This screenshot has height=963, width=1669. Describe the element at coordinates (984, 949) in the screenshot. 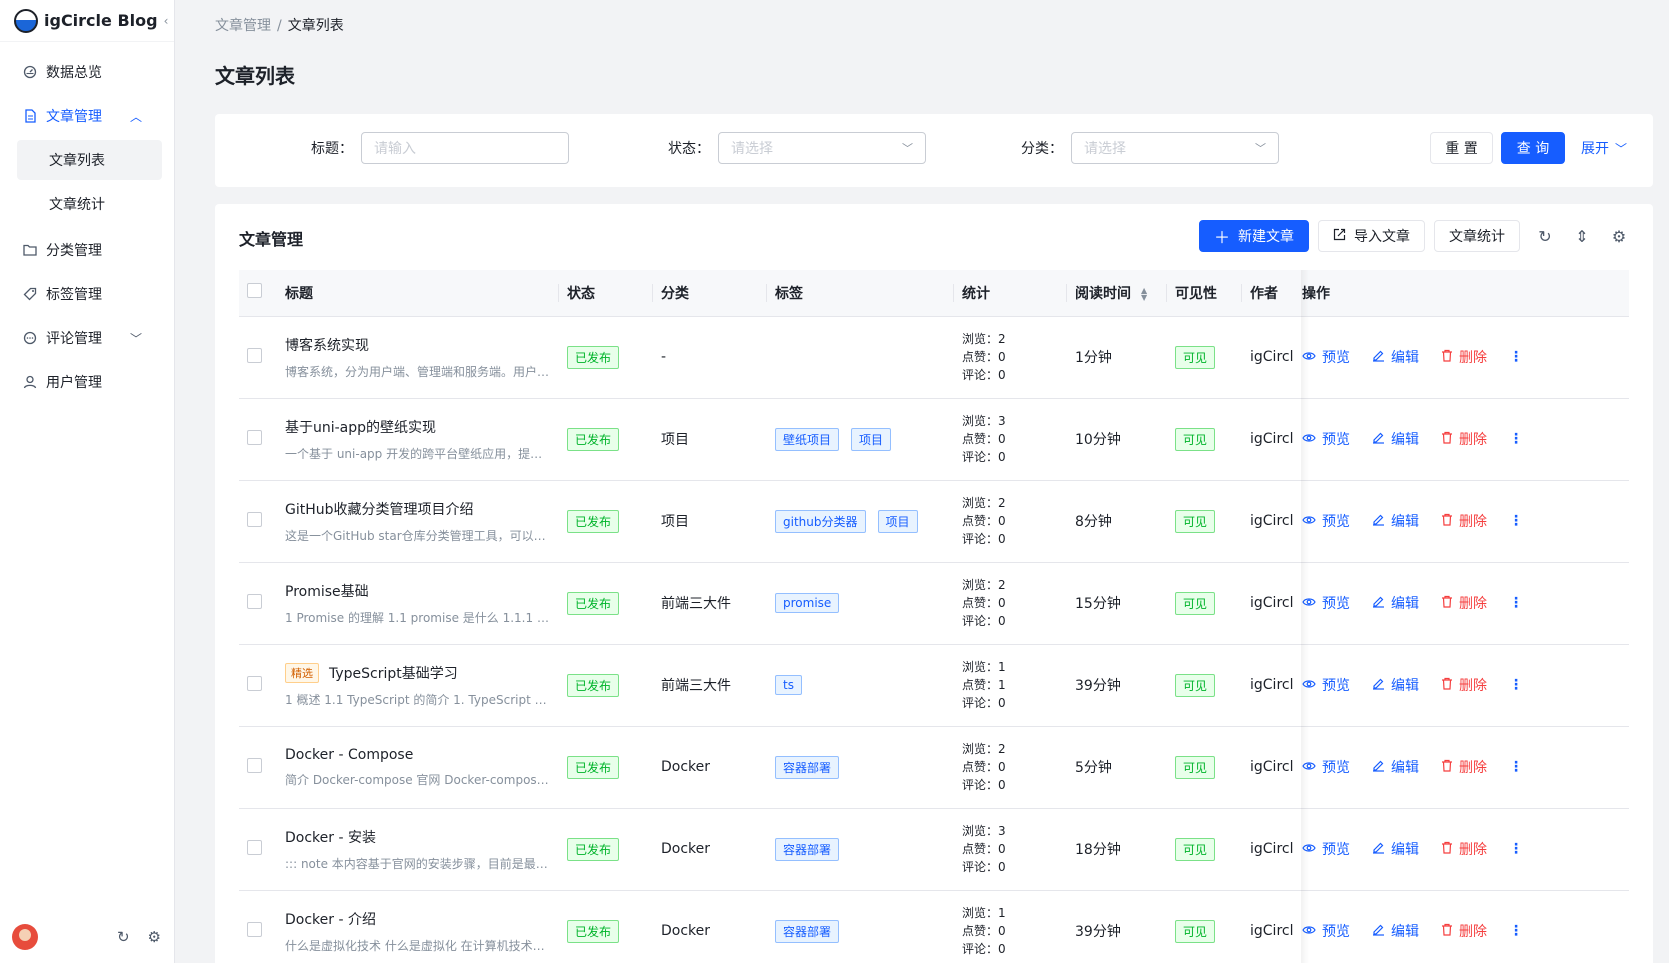

I see `comments-count: 评论：0` at that location.